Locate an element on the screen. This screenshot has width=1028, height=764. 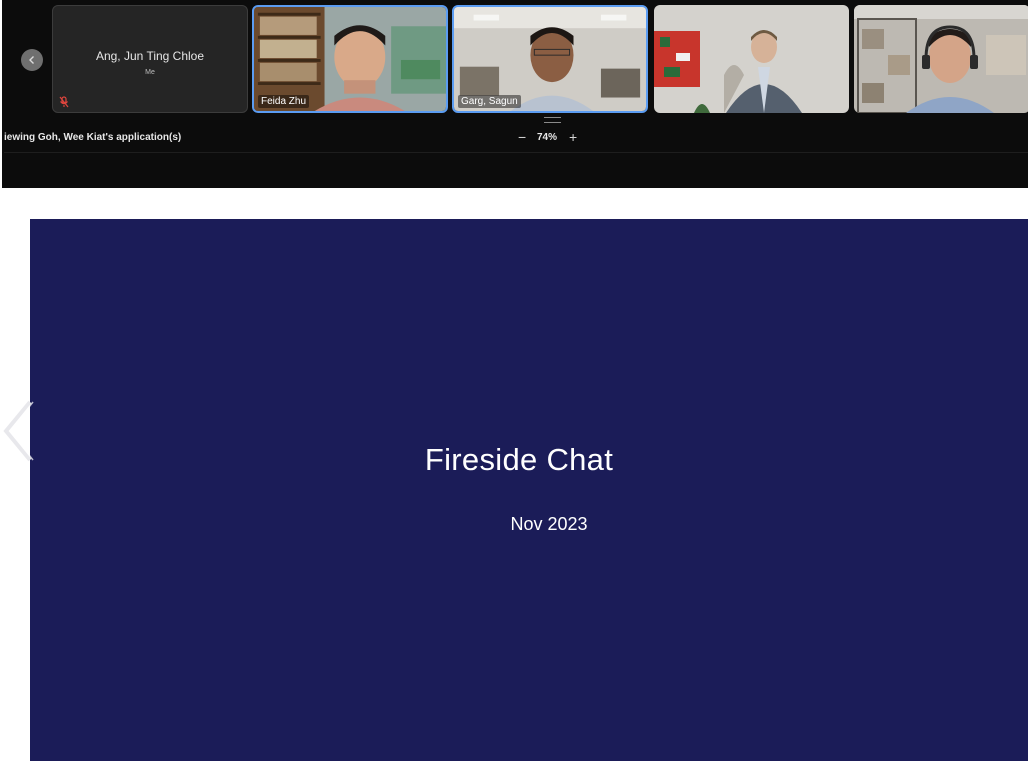
participant-tile-self: Ang, Jun Ting Chloe Me is located at coordinates (150, 59).